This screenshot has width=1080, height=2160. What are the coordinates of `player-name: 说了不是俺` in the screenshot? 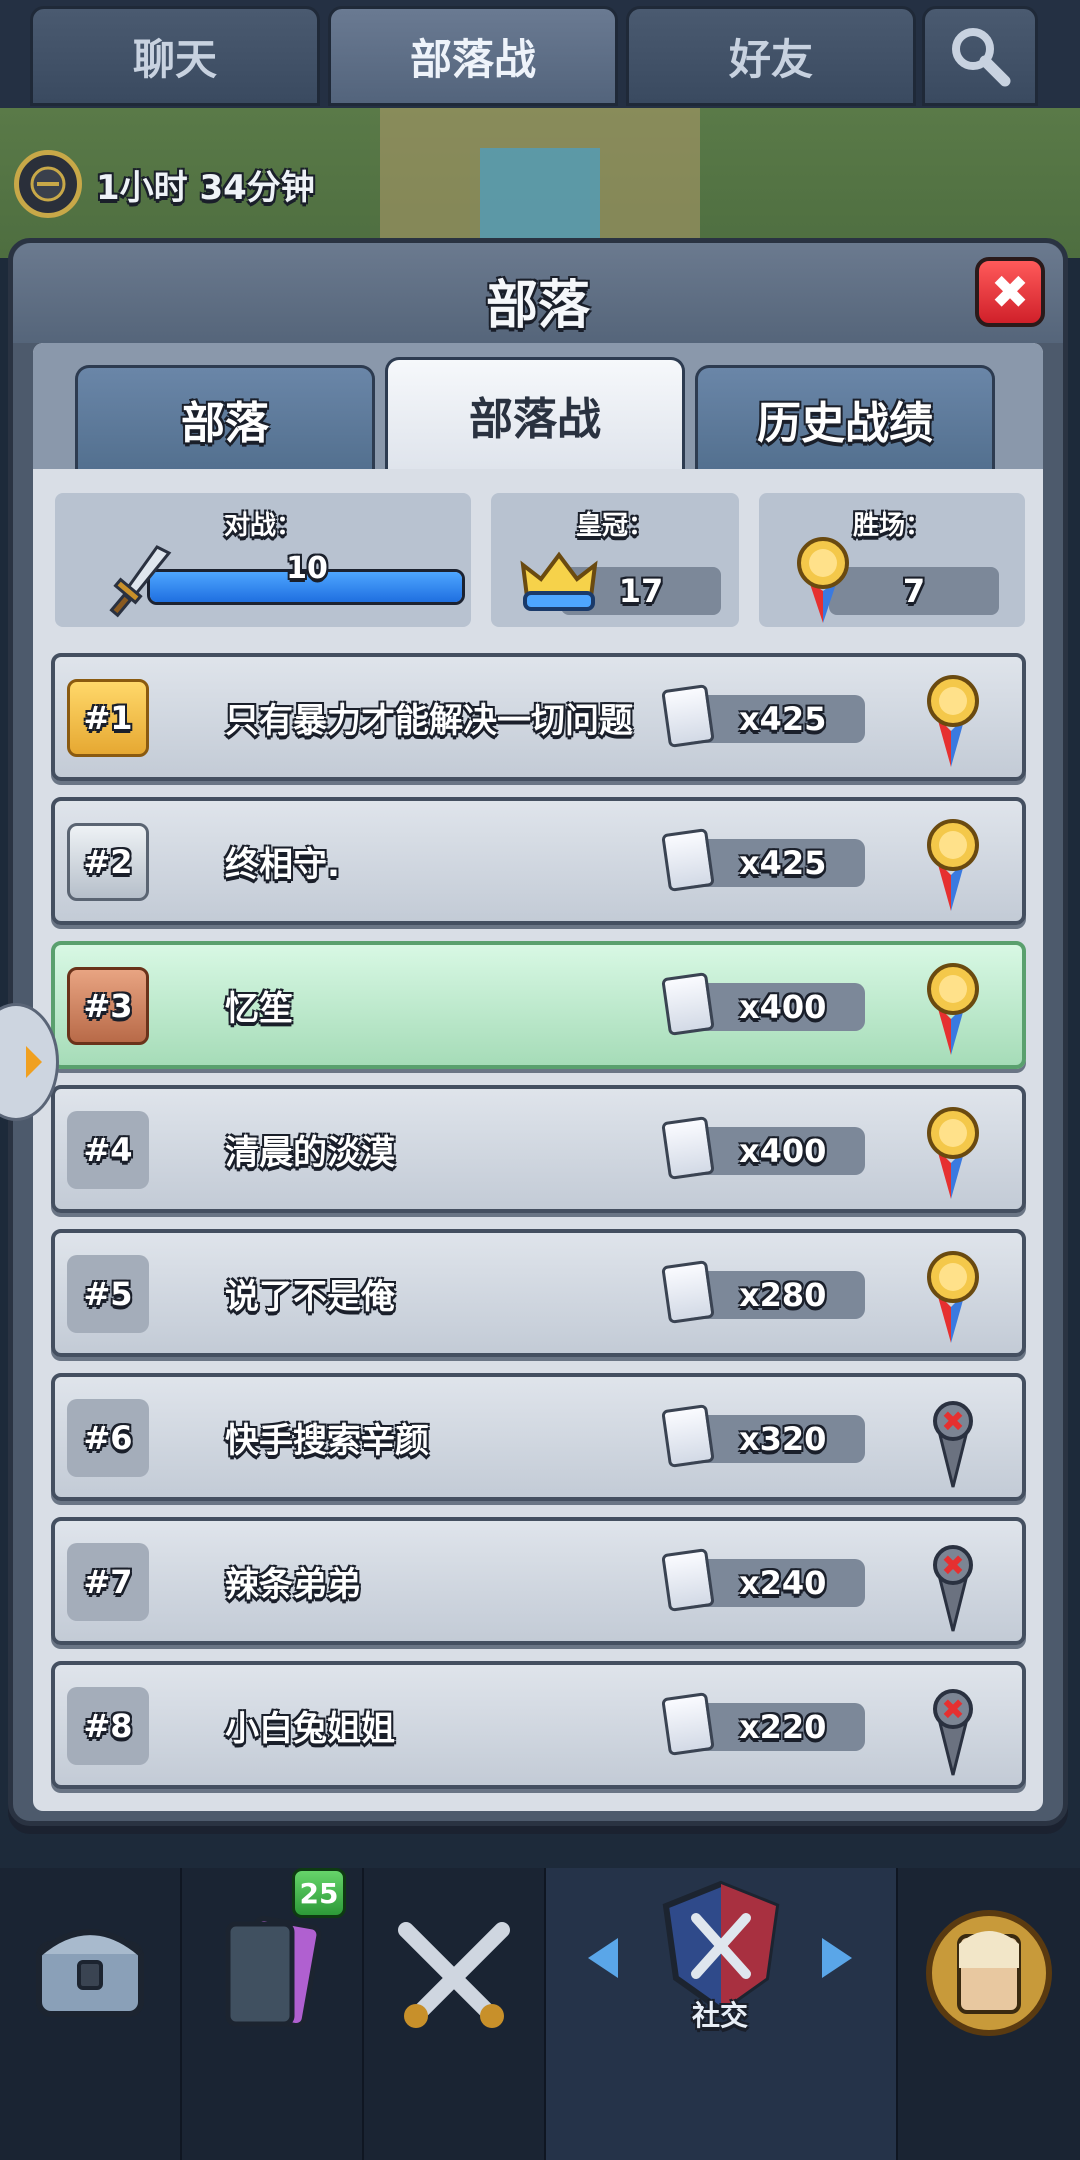 It's located at (310, 1297).